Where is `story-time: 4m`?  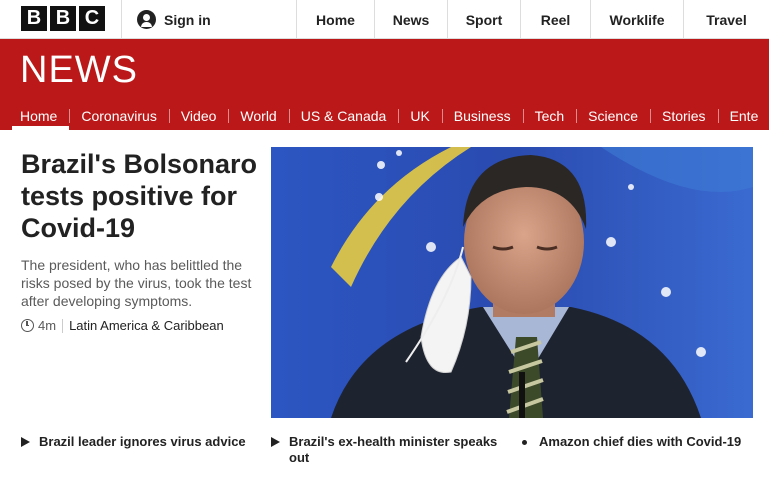
story-time: 4m is located at coordinates (47, 325).